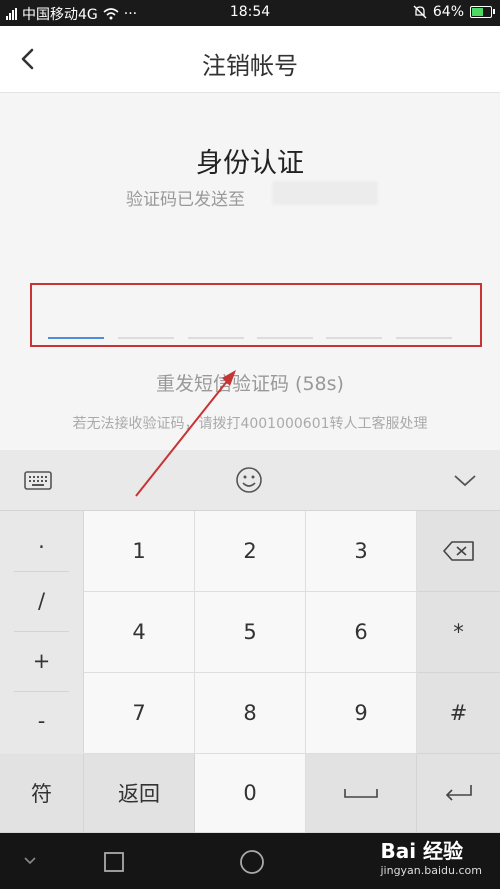  I want to click on key-symbols: 符, so click(42, 793).